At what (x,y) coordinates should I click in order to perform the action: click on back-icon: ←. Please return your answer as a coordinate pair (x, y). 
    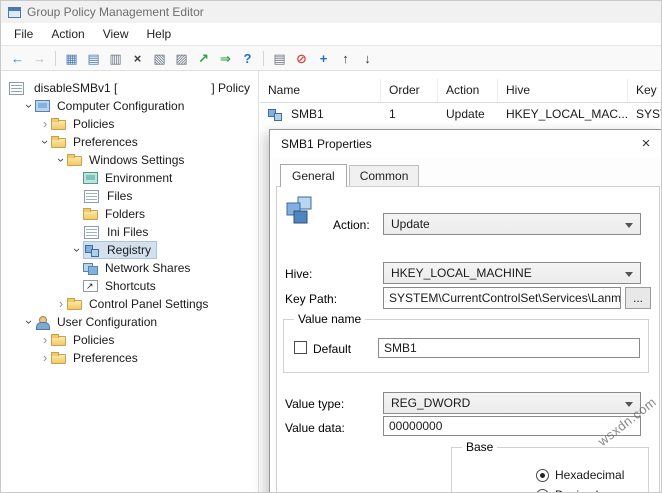
    Looking at the image, I should click on (17, 58).